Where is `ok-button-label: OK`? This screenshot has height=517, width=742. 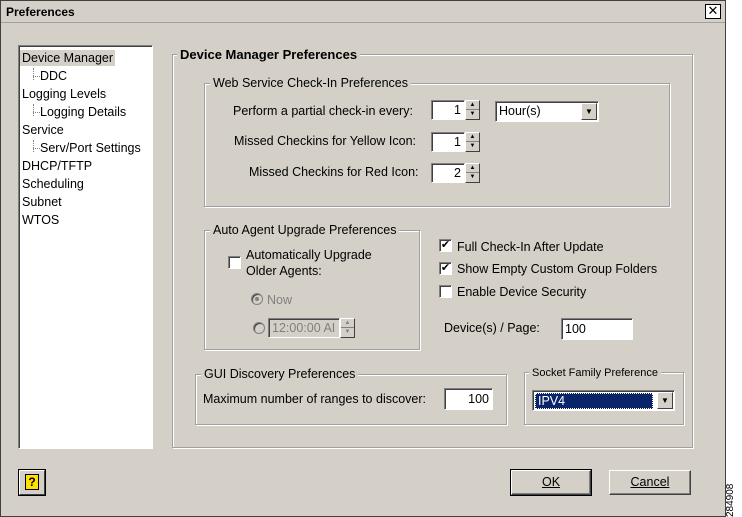
ok-button-label: OK is located at coordinates (551, 482).